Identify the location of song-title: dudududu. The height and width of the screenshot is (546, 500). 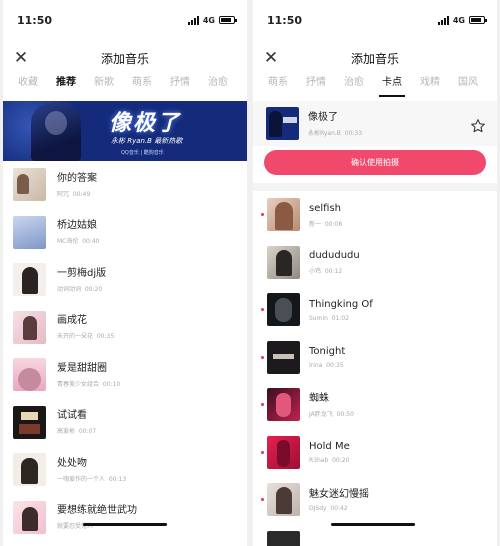
(334, 256).